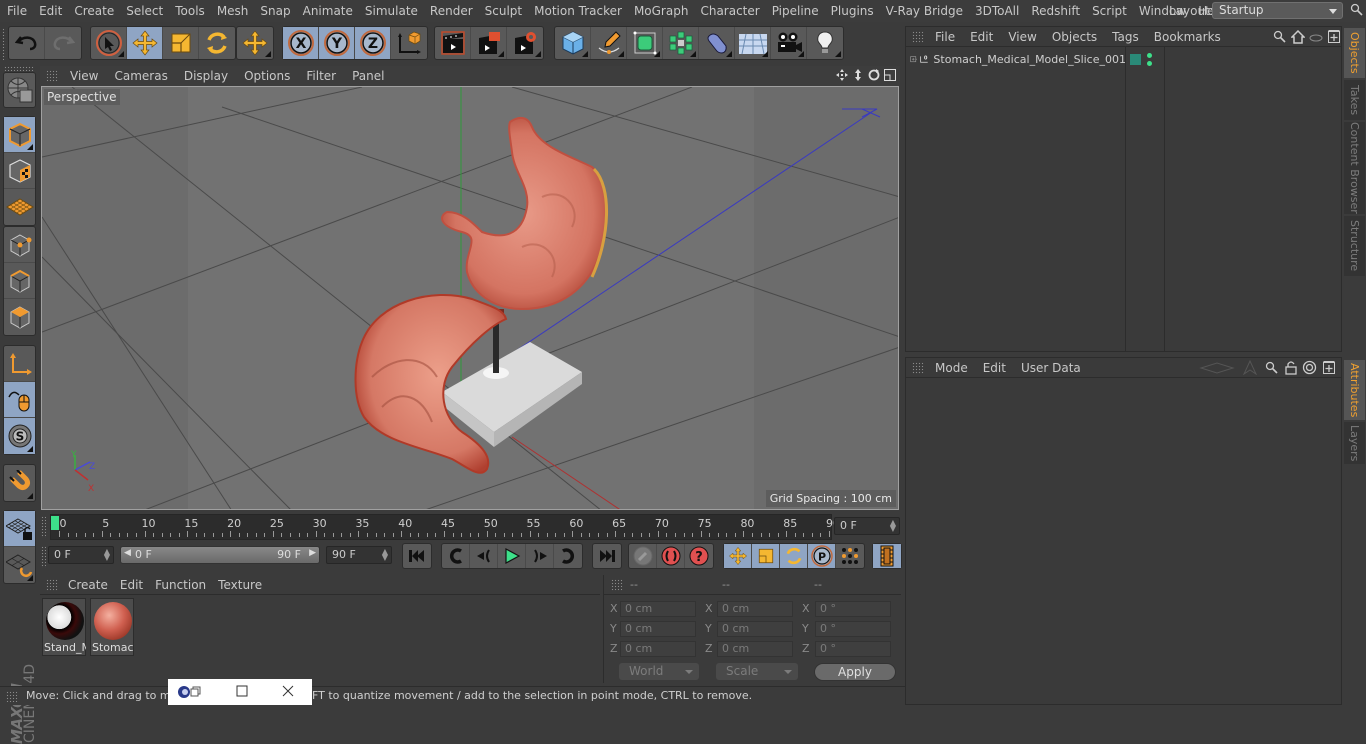 This screenshot has width=1366, height=744. I want to click on apply-button: Apply, so click(855, 672).